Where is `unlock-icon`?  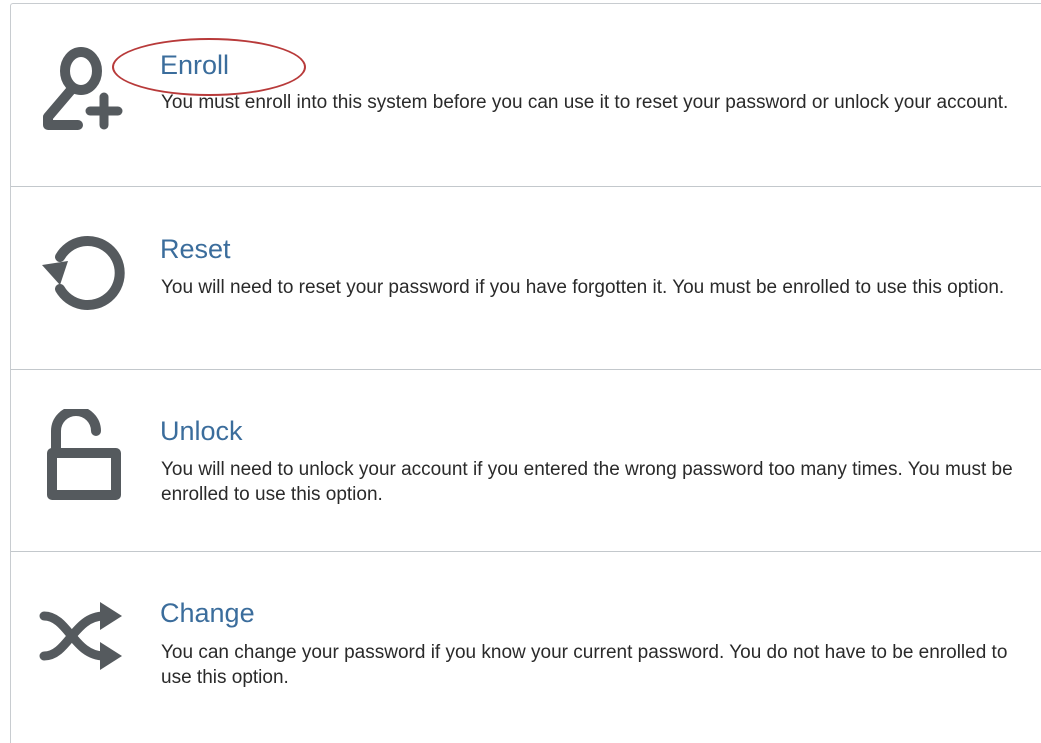 unlock-icon is located at coordinates (84, 455).